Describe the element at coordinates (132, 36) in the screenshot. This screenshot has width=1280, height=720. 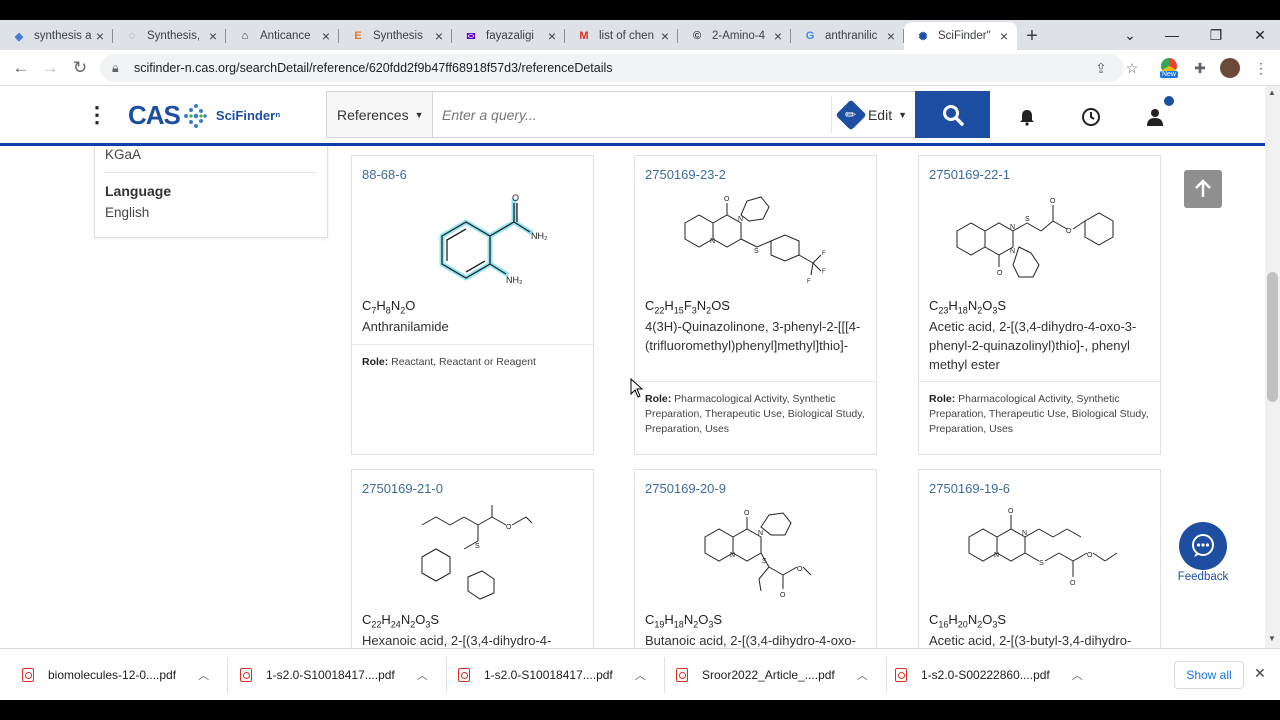
I see `loading-icon: ◌` at that location.